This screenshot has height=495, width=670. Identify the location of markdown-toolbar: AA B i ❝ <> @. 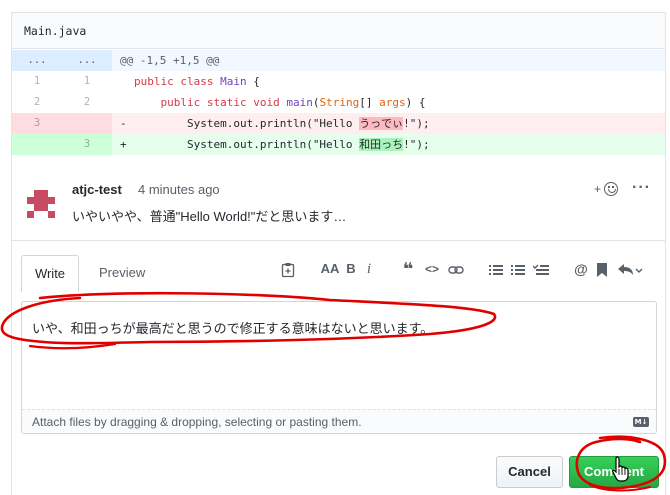
(467, 269).